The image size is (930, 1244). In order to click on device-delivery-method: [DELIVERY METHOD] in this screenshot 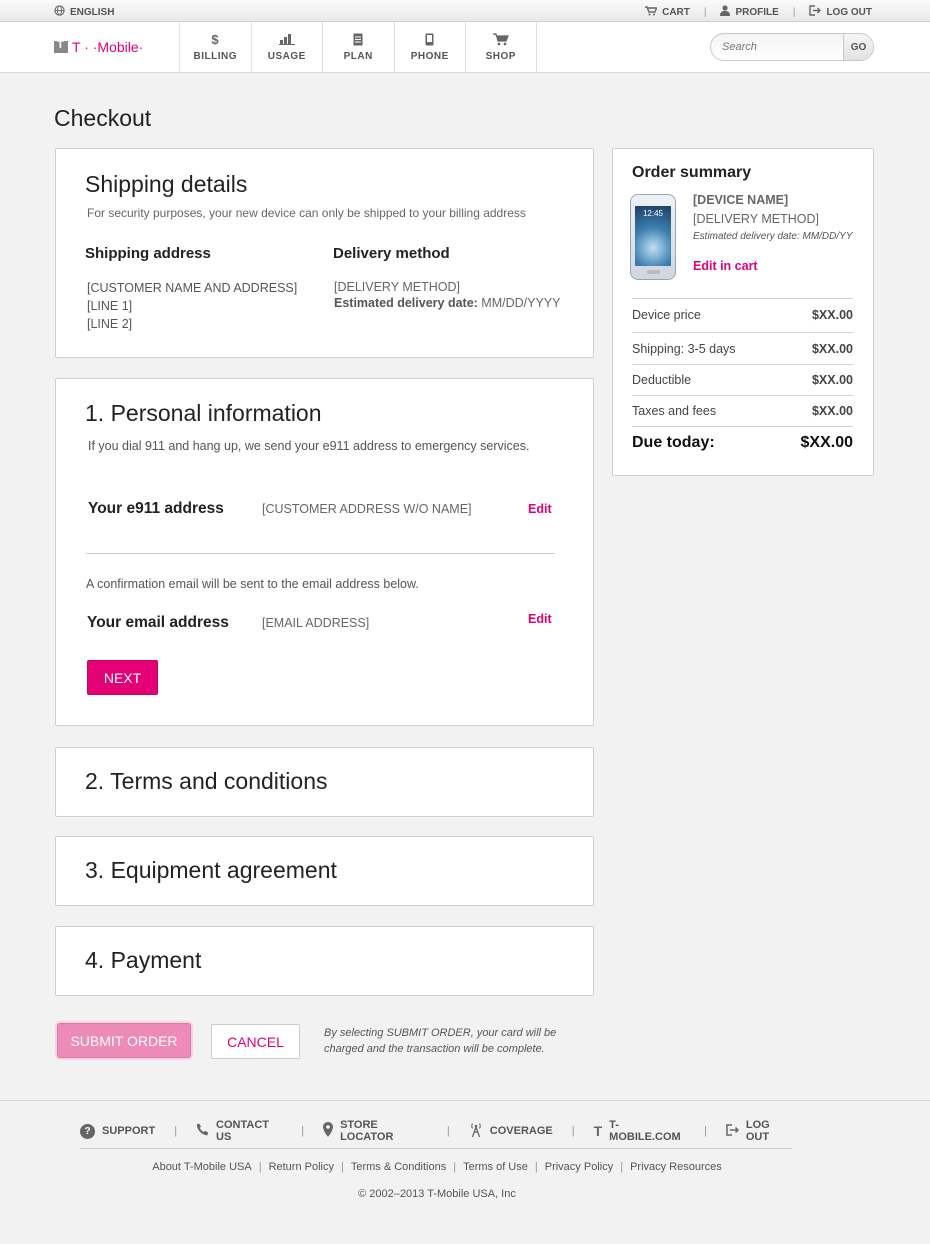, I will do `click(756, 219)`.